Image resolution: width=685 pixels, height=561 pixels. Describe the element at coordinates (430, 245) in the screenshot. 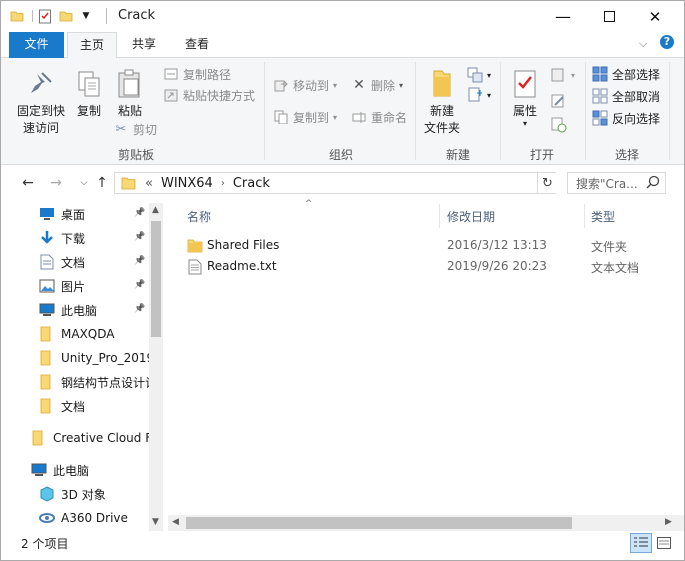

I see `table-row: Shared Files 2016/3/12 13:13 文件夹` at that location.